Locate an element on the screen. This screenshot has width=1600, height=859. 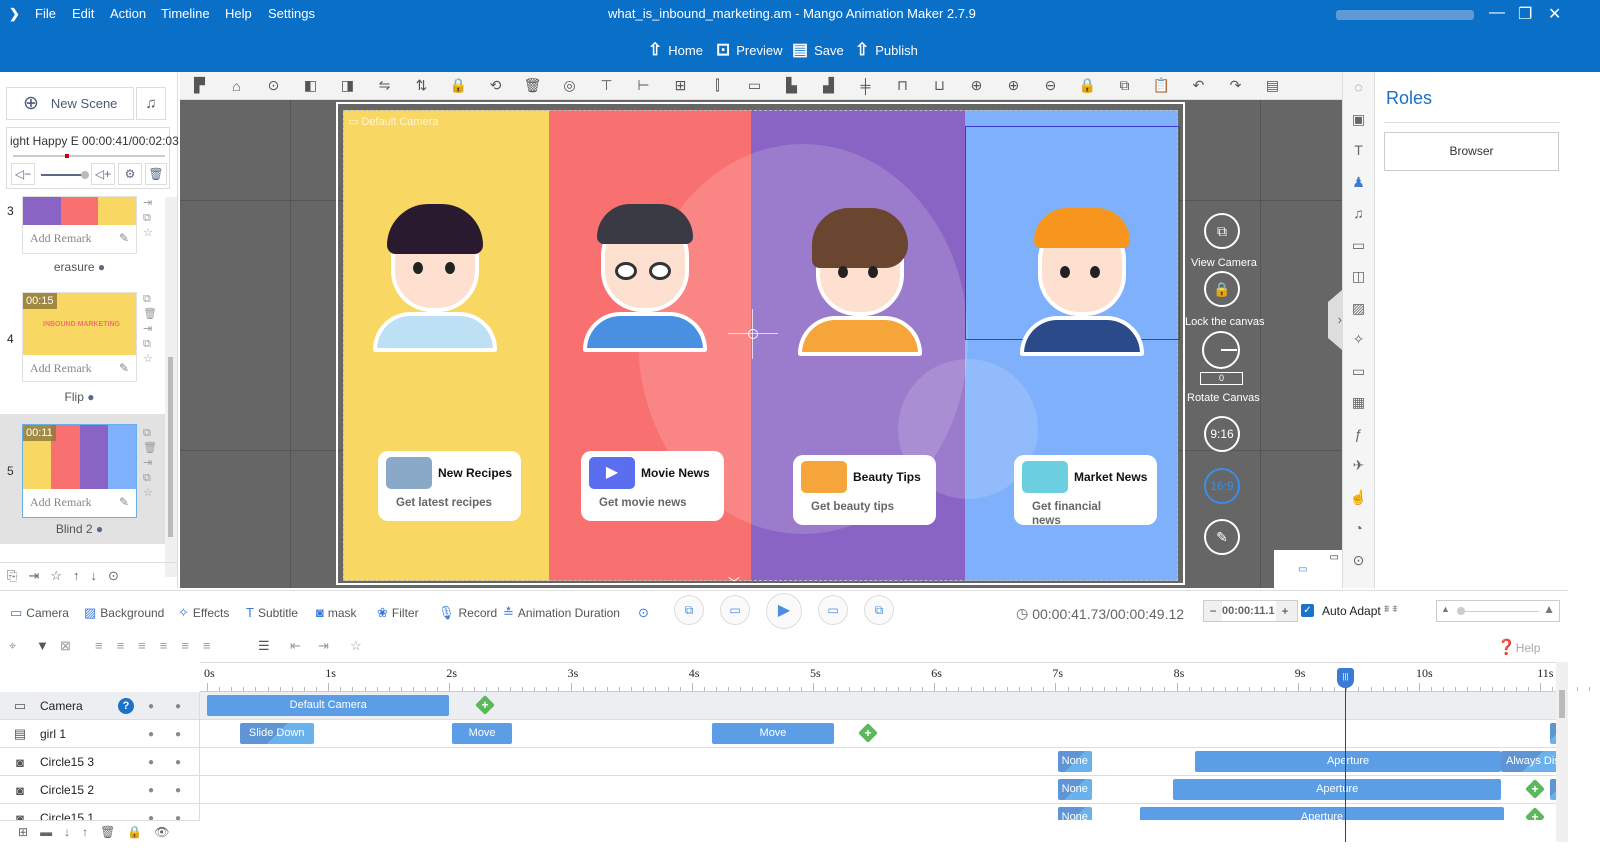
copy-icon: ⧉ is located at coordinates (1124, 85).